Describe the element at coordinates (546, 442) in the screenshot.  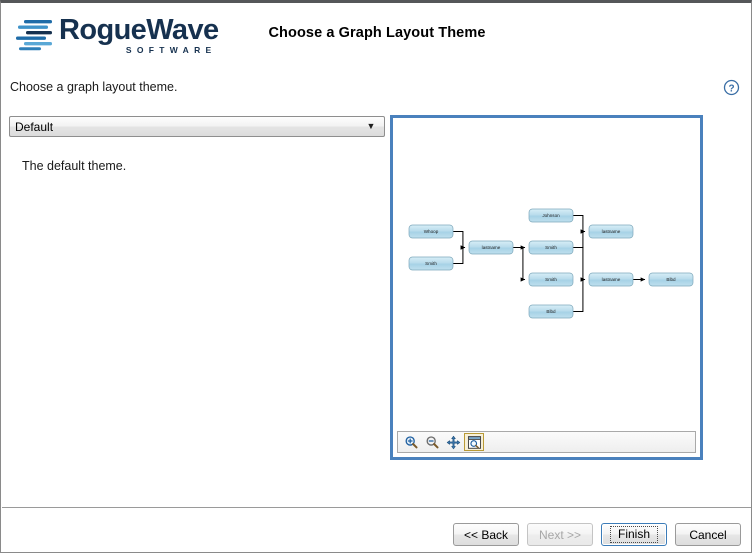
I see `graph-toolbar` at that location.